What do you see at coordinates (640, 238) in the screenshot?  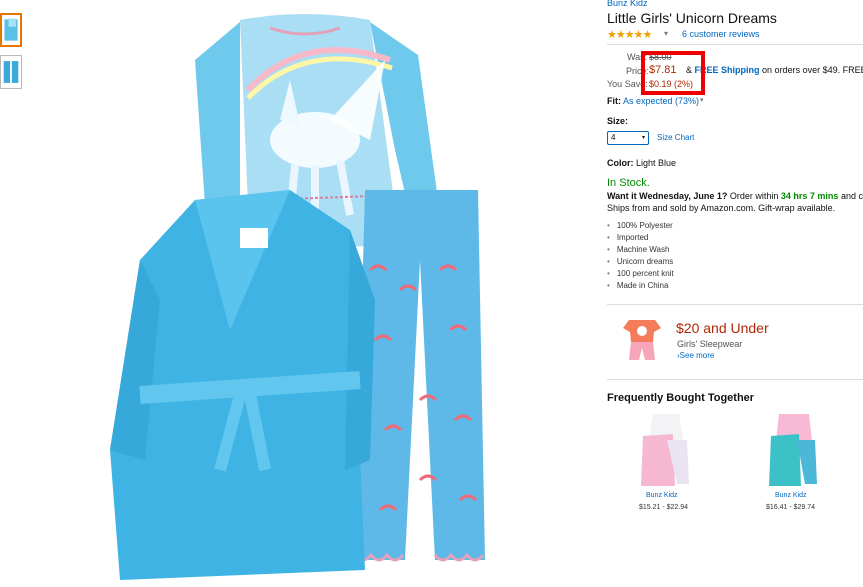 I see `feature-bullet: Imported` at bounding box center [640, 238].